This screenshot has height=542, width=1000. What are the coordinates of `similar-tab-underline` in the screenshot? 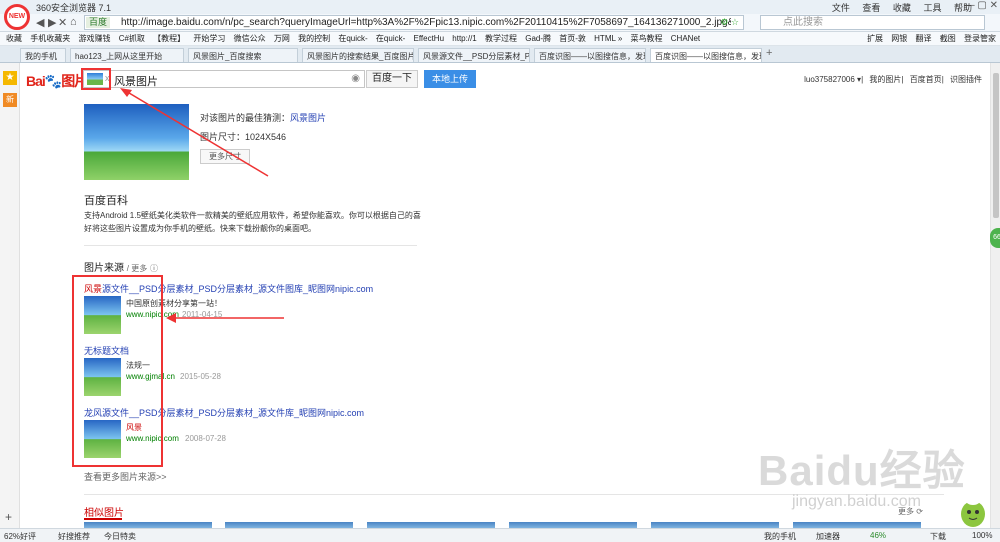 It's located at (103, 519).